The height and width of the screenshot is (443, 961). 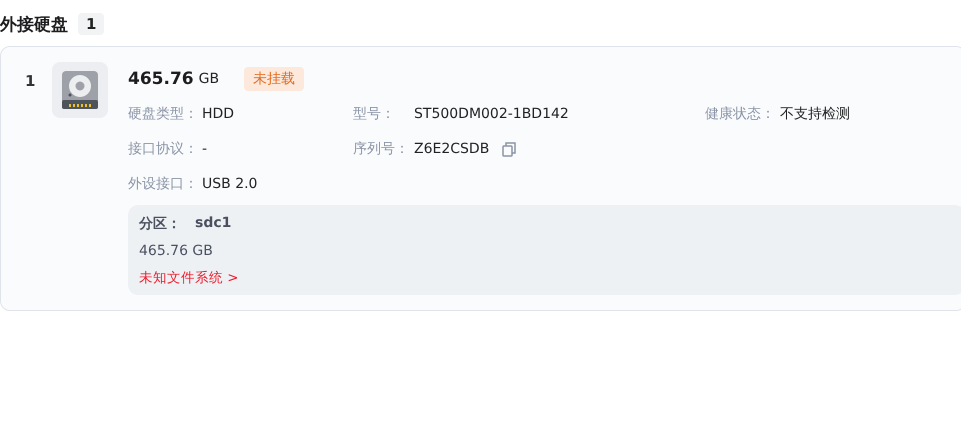 I want to click on field-value: USB 2.0, so click(x=230, y=184).